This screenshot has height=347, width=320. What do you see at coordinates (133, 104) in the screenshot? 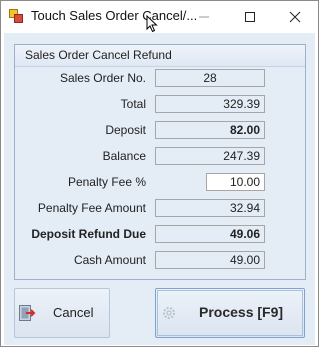
I see `total-label: Total` at bounding box center [133, 104].